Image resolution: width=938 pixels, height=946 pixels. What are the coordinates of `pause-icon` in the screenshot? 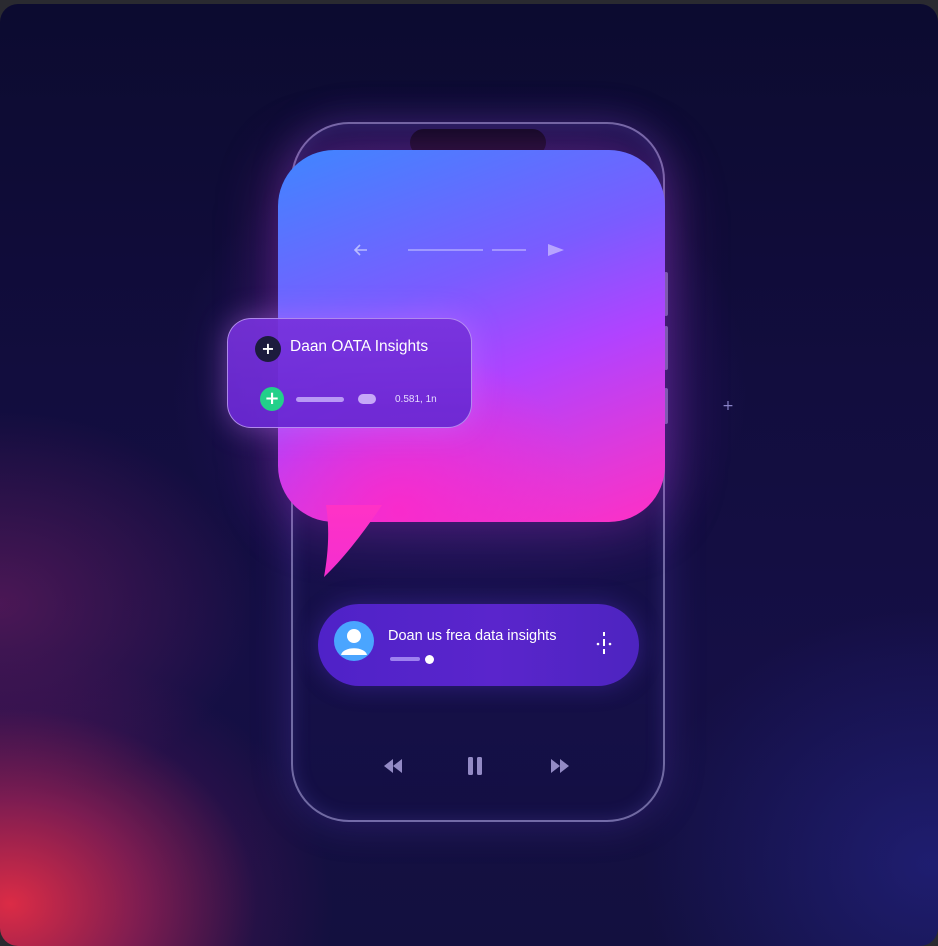 It's located at (475, 766).